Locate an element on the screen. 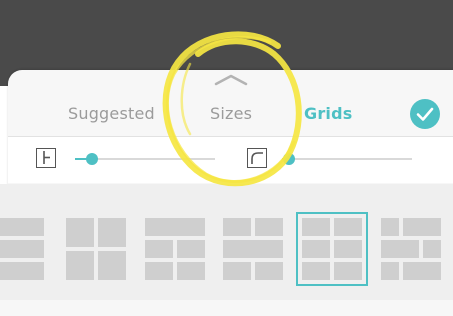 Image resolution: width=453 pixels, height=316 pixels. tab-suggested: Suggested is located at coordinates (111, 113).